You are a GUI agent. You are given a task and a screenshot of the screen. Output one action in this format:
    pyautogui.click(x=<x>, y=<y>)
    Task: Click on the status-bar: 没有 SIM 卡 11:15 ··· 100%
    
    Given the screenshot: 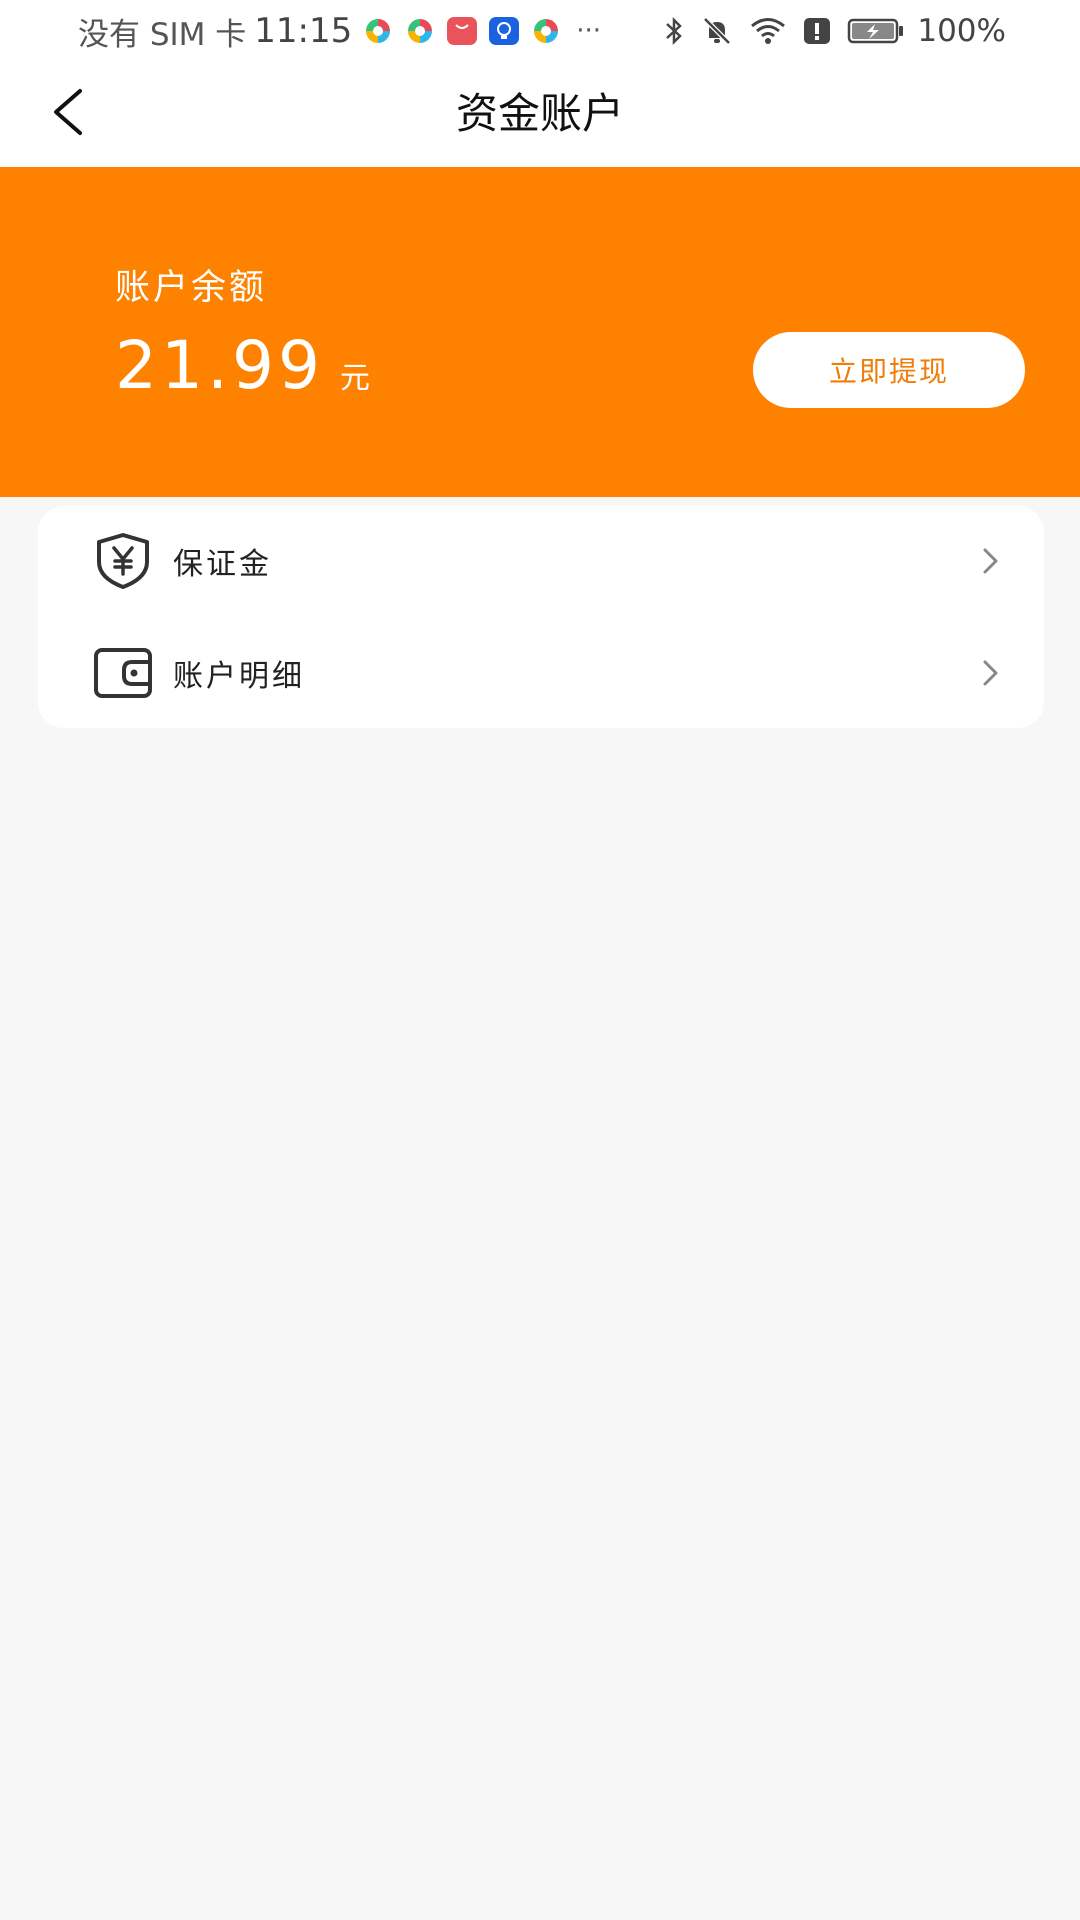 What is the action you would take?
    pyautogui.click(x=540, y=31)
    